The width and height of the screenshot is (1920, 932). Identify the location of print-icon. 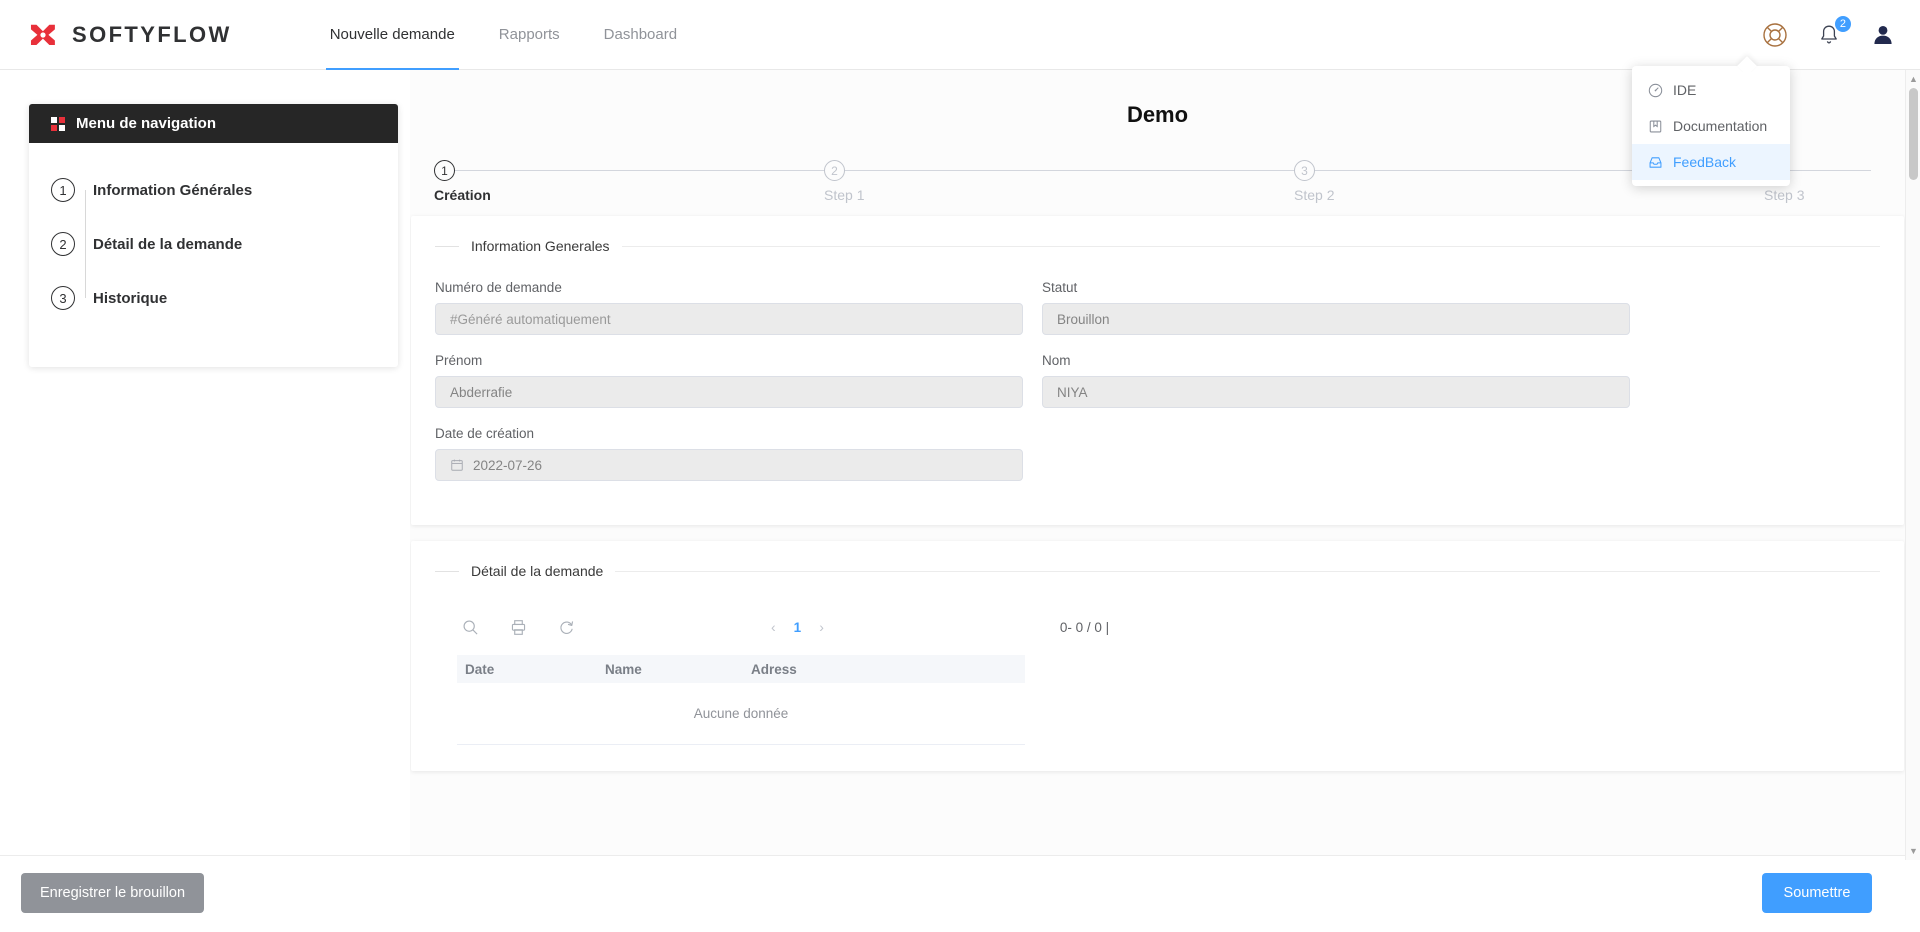
(518, 627).